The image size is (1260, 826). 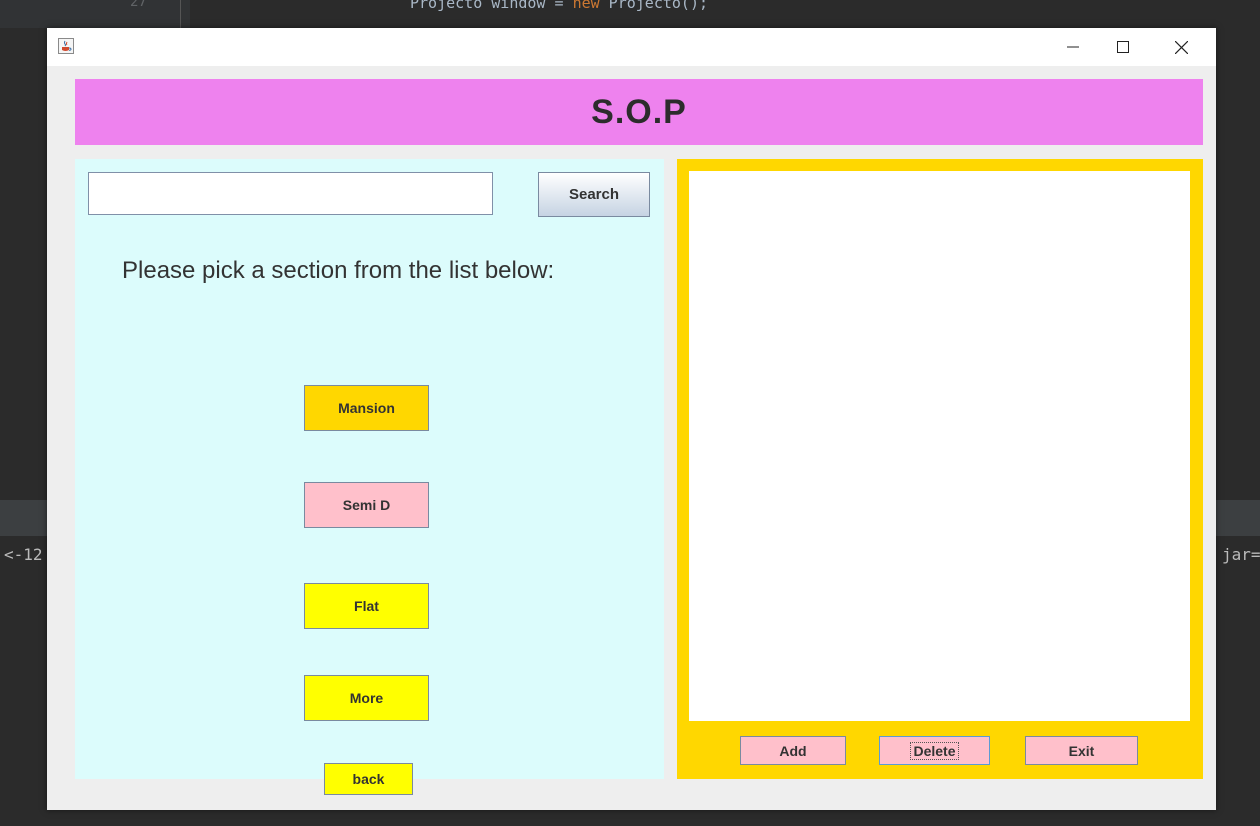 I want to click on ide-editor-area: 27 Projecto window = new Projecto();, so click(x=630, y=14).